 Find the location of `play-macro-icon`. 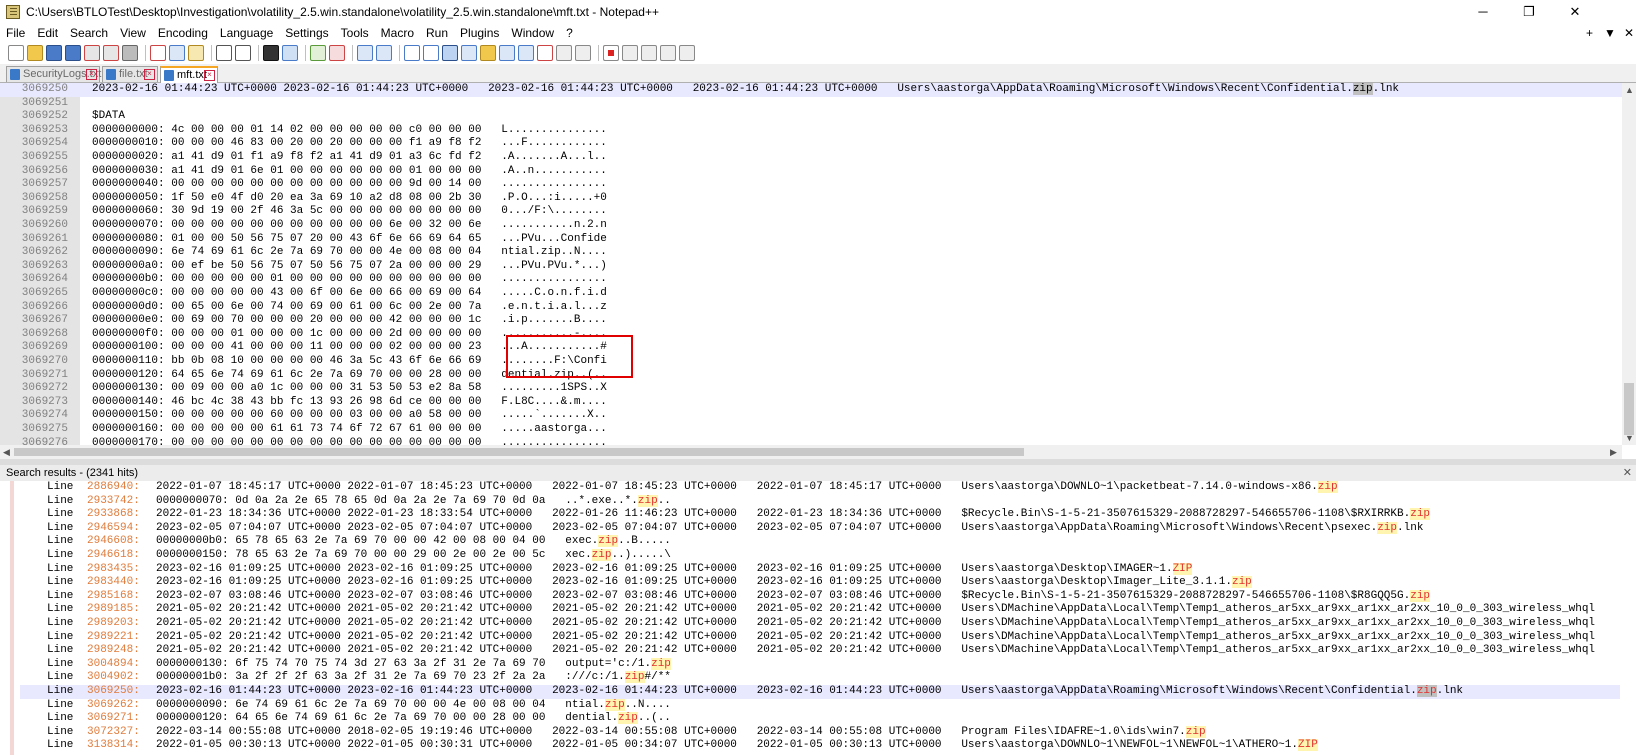

play-macro-icon is located at coordinates (649, 53).